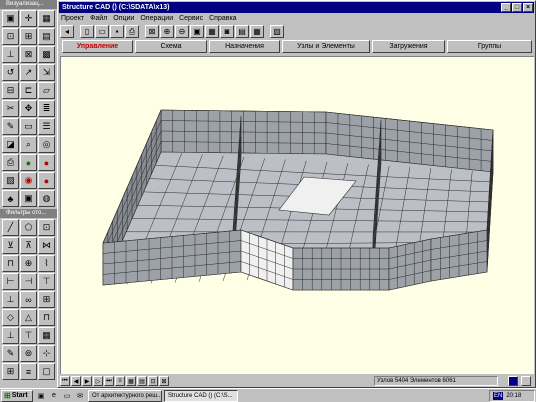 The width and height of the screenshot is (536, 402). I want to click on arrow-icon: ↗, so click(28, 72).